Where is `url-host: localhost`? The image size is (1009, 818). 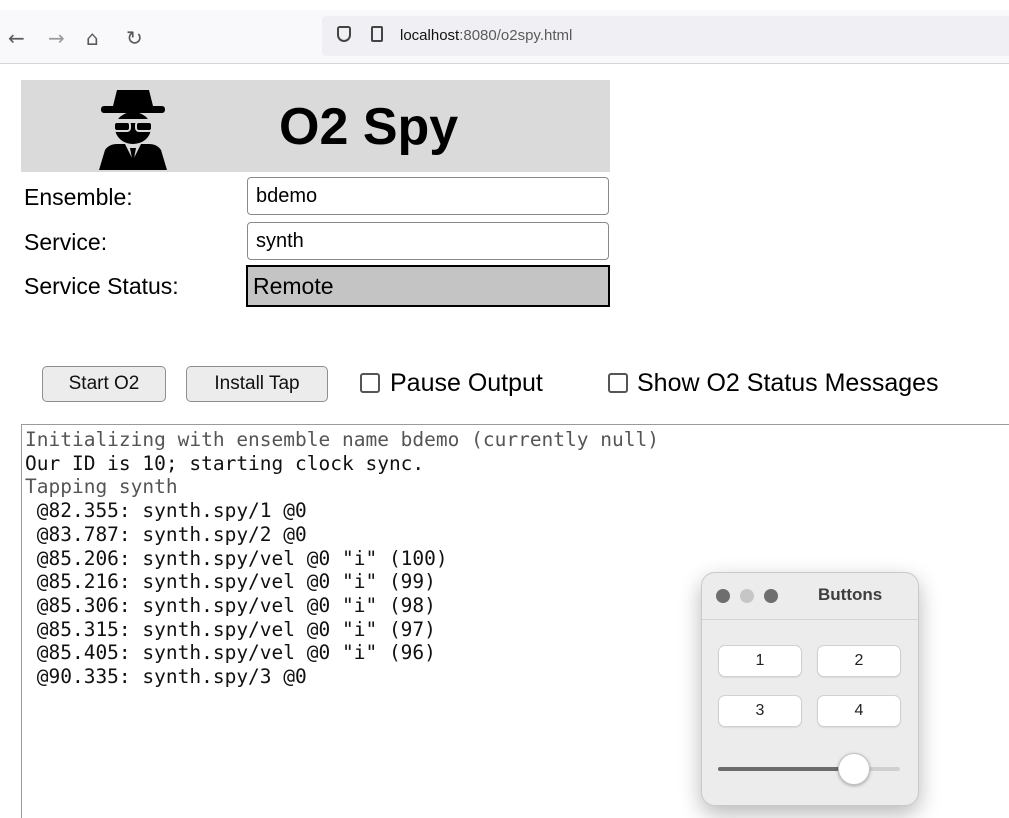
url-host: localhost is located at coordinates (430, 35).